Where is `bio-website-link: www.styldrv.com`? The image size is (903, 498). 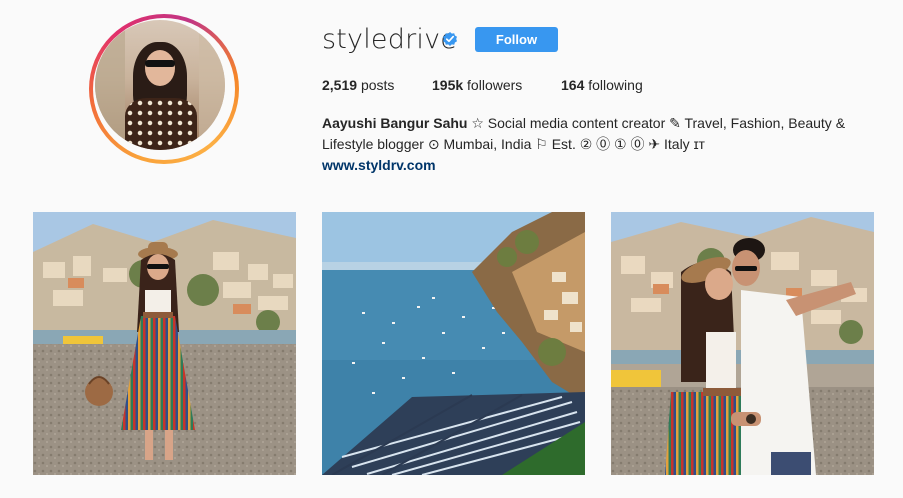
bio-website-link: www.styldrv.com is located at coordinates (592, 165).